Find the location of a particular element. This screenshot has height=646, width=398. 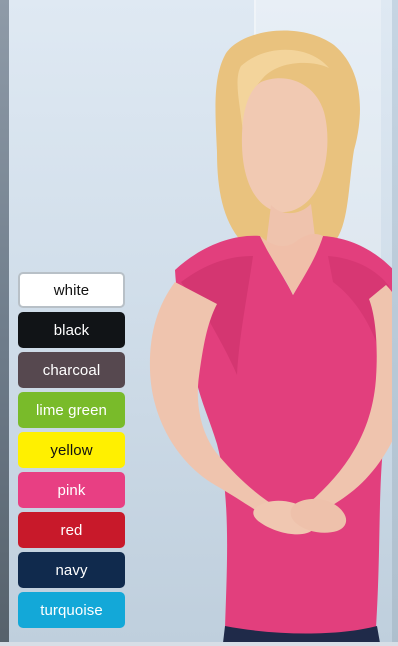

color-swatch-label: white is located at coordinates (71, 290).